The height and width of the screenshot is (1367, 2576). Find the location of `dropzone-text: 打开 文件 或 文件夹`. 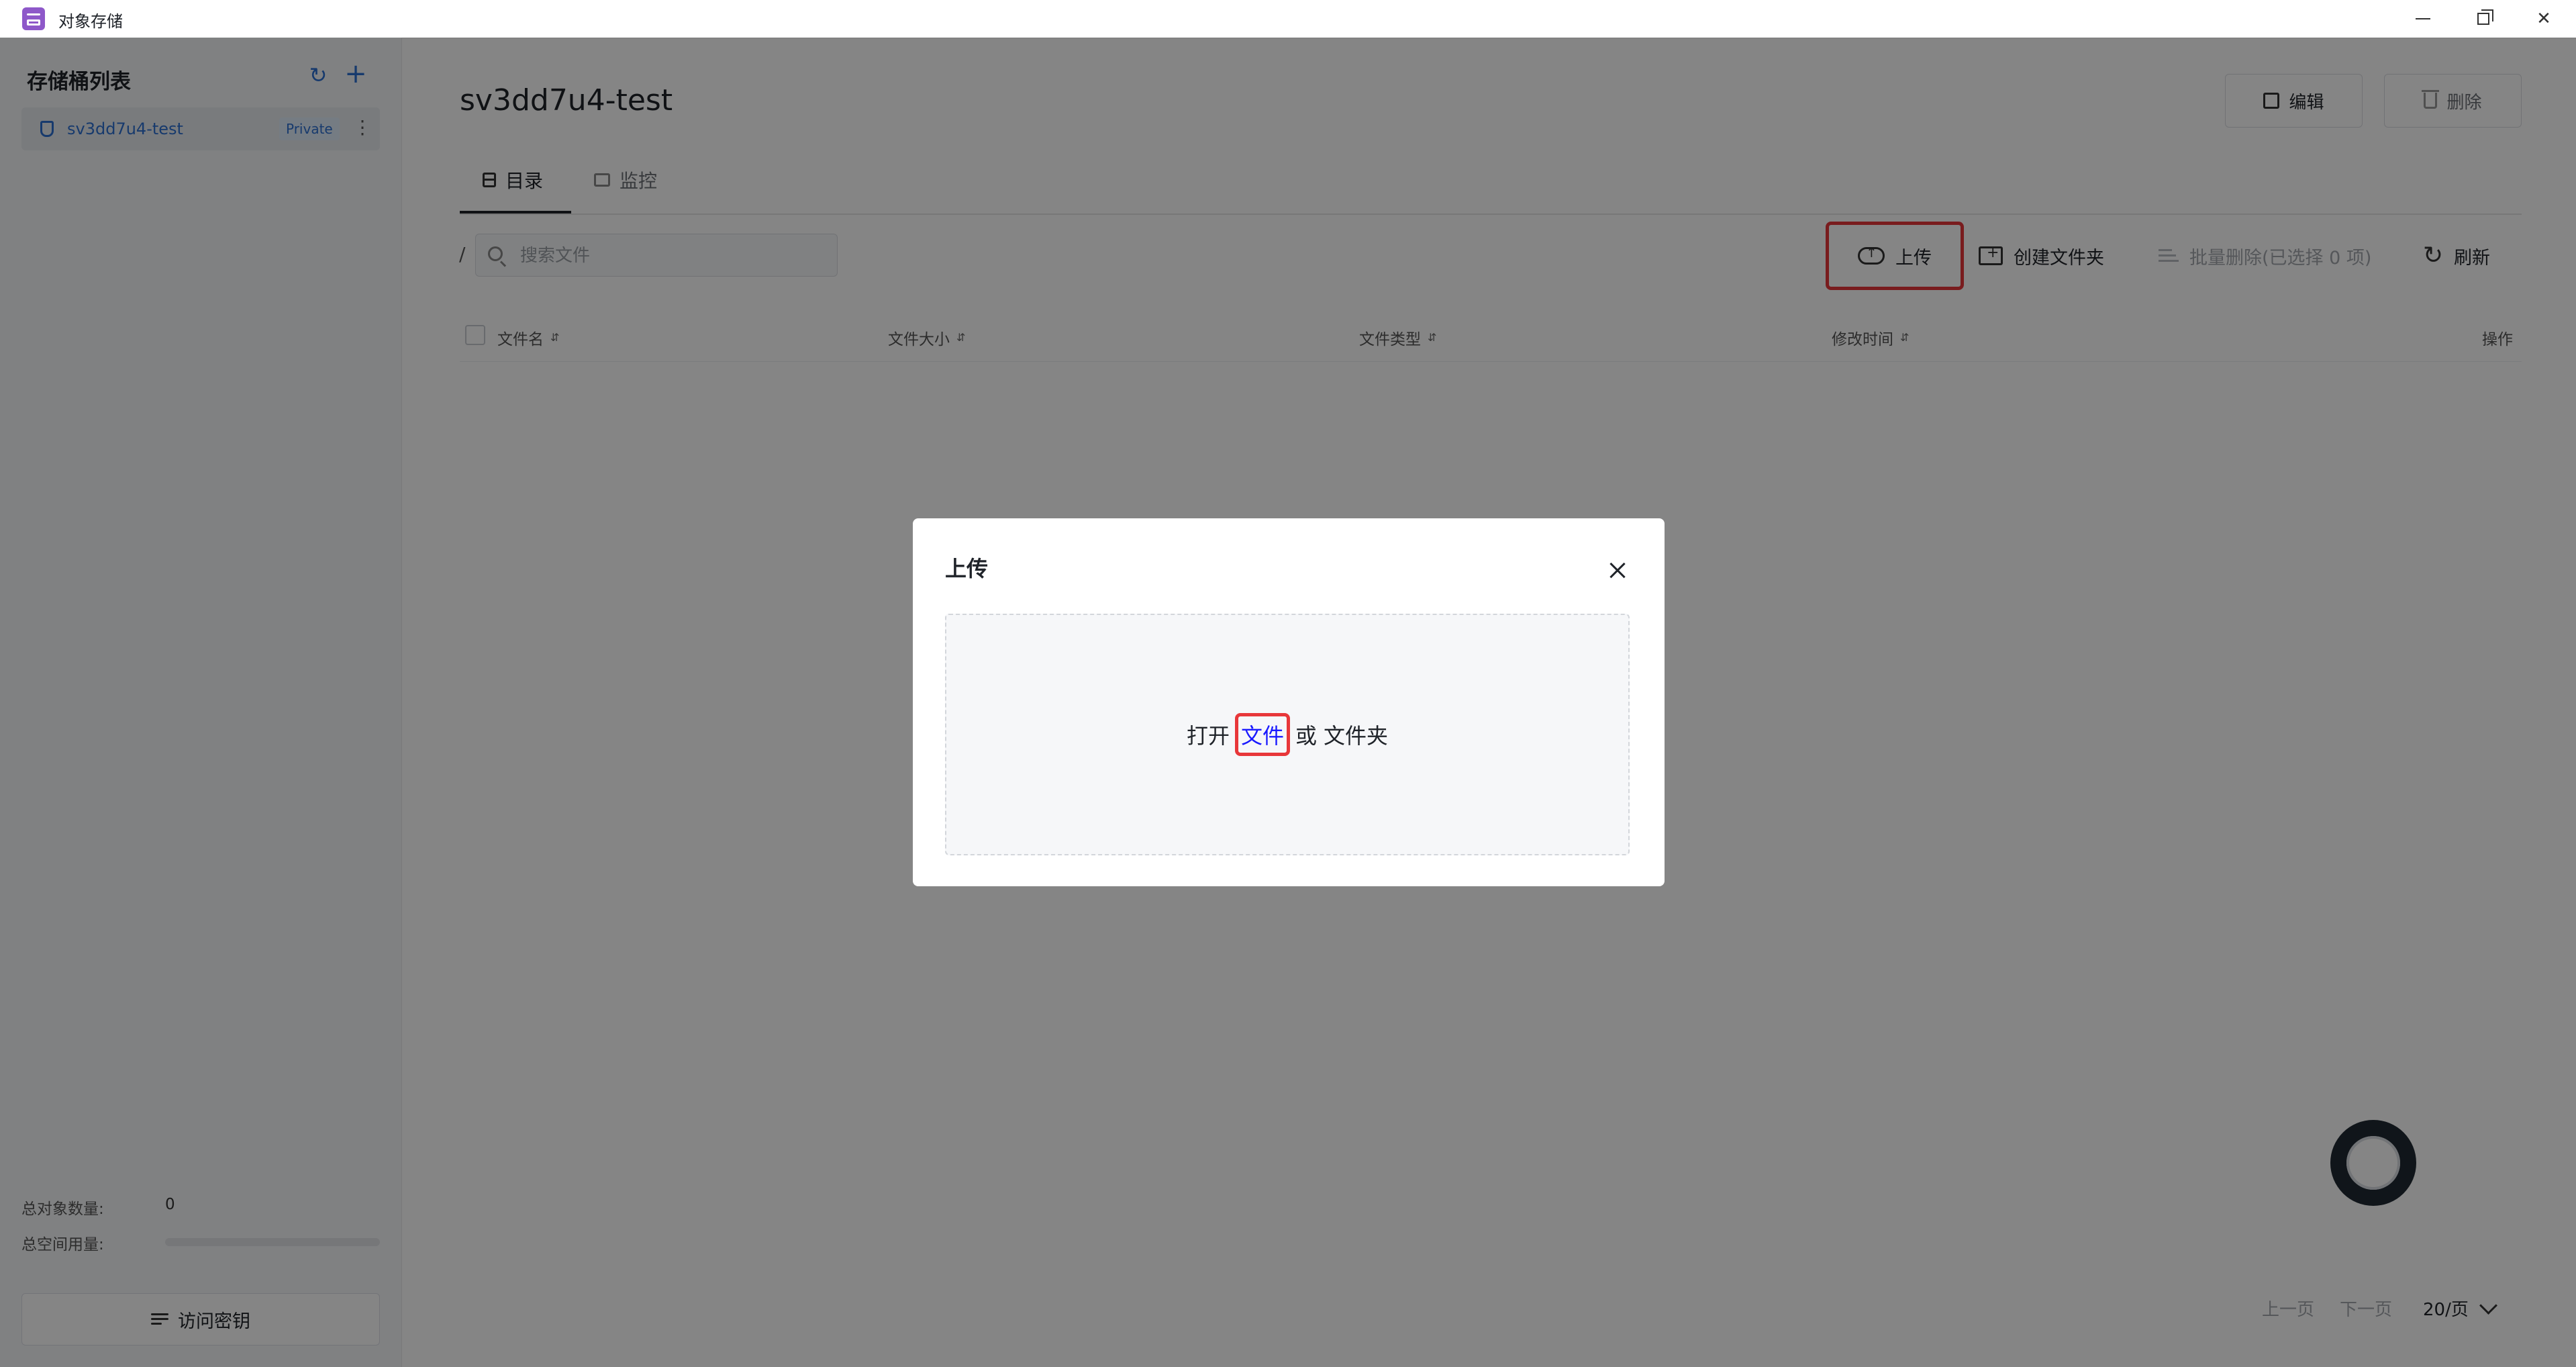

dropzone-text: 打开 文件 或 文件夹 is located at coordinates (1287, 734).